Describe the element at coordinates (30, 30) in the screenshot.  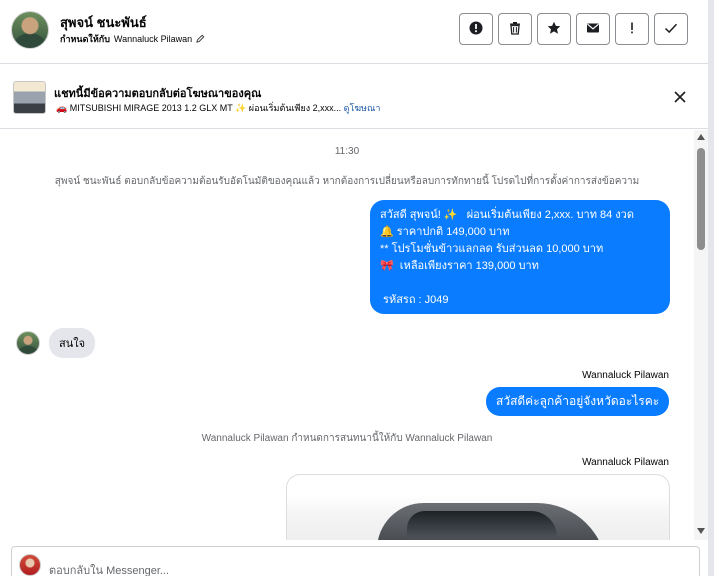
I see `contact-avatar` at that location.